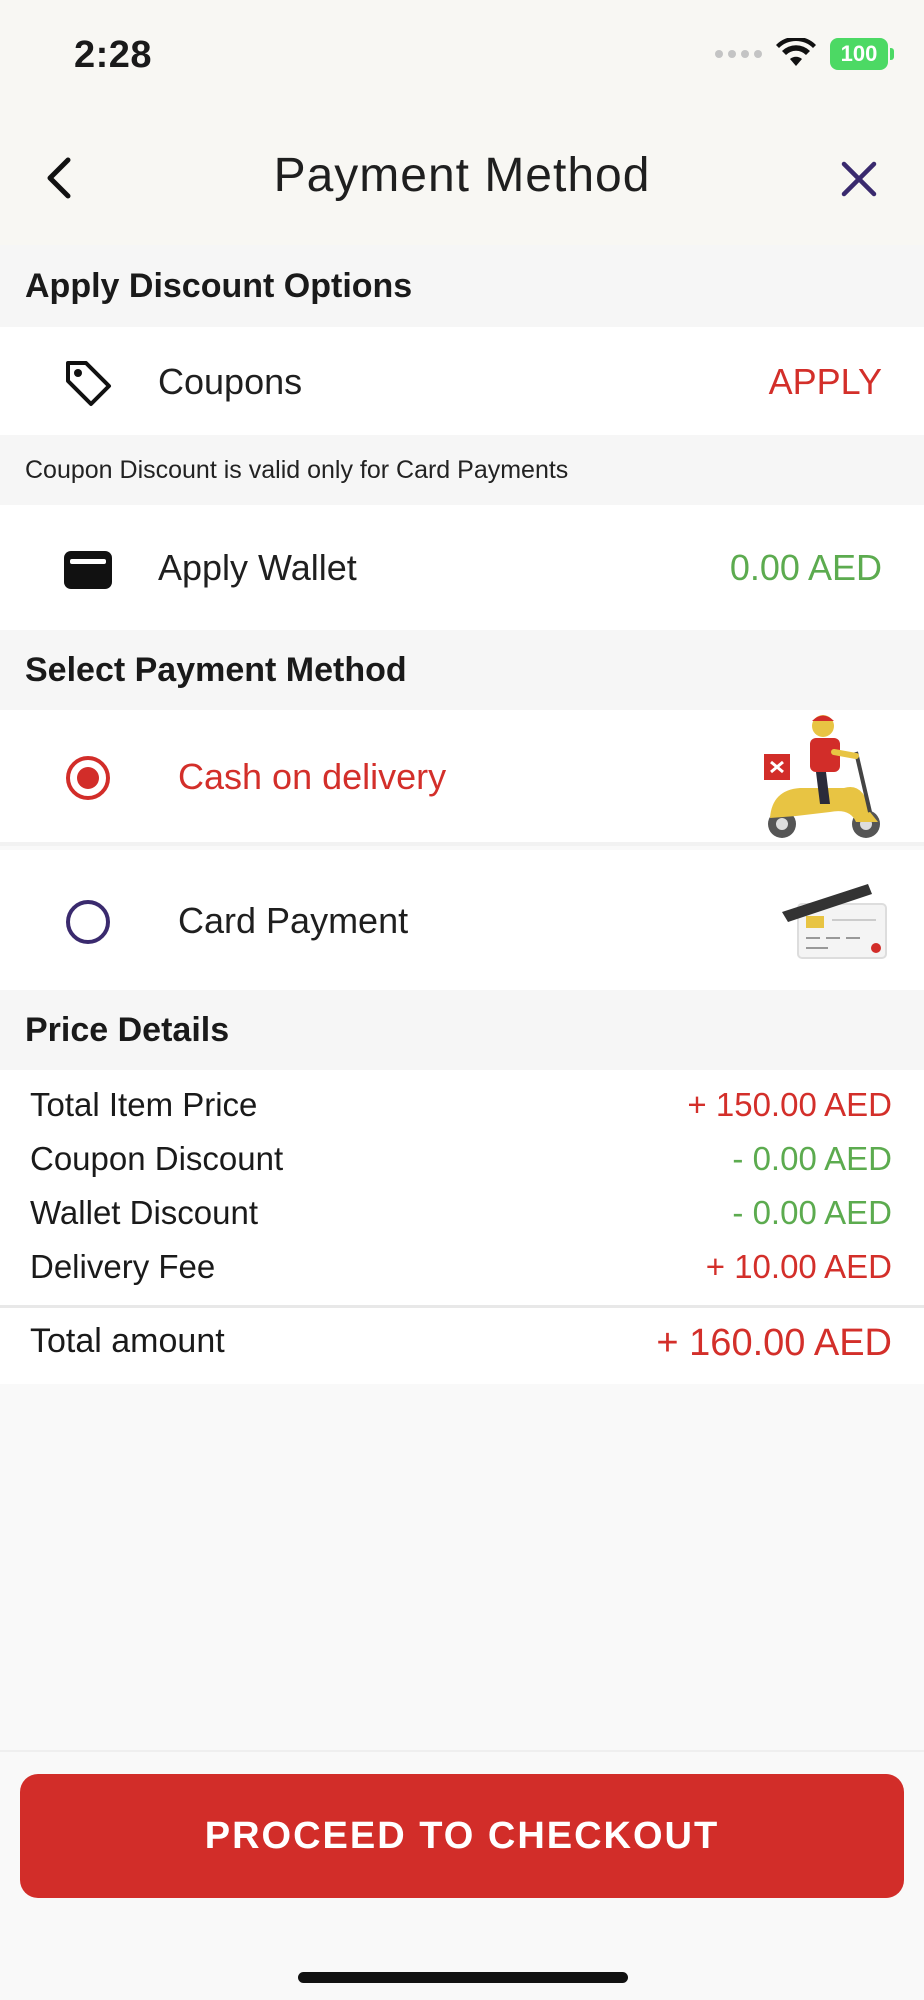  I want to click on price-label: Delivery Fee, so click(123, 1266).